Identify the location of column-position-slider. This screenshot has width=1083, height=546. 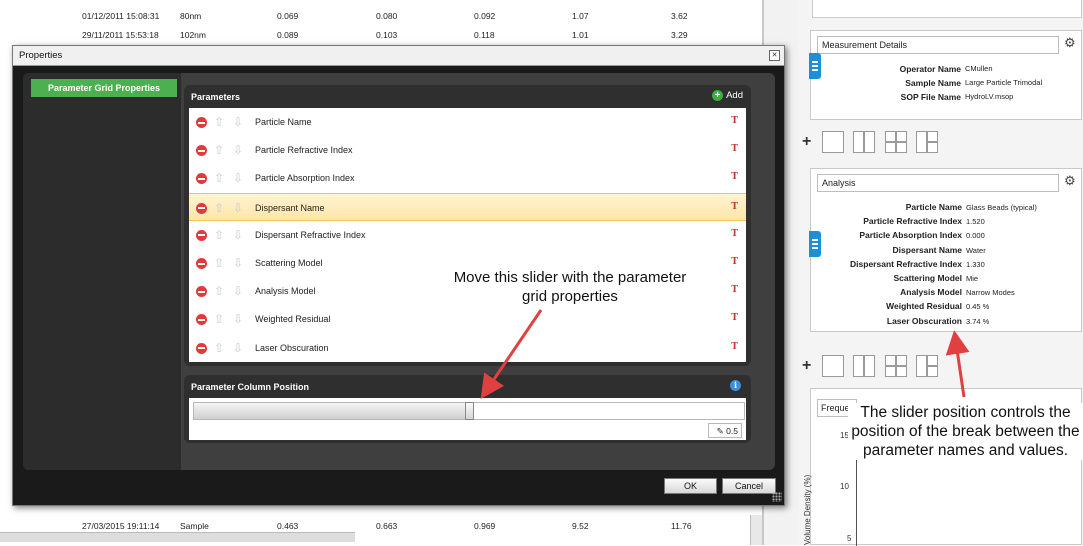
(469, 411).